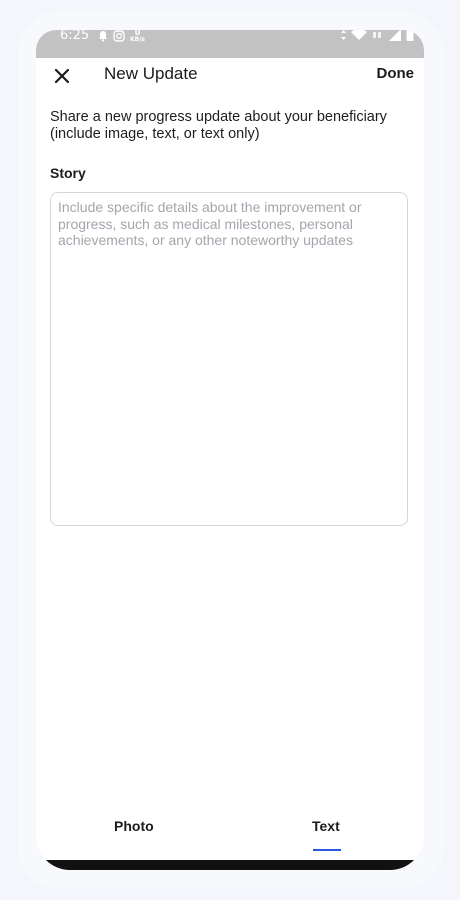 The image size is (460, 900). Describe the element at coordinates (395, 35) in the screenshot. I see `signal-icon` at that location.